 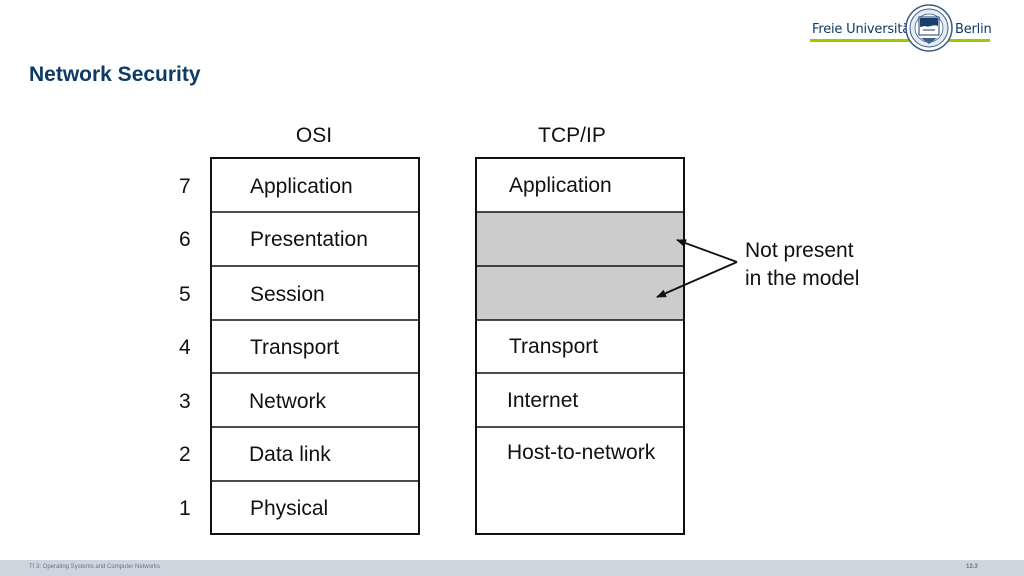 I want to click on tcpip-layer-label: Transport, so click(x=553, y=346).